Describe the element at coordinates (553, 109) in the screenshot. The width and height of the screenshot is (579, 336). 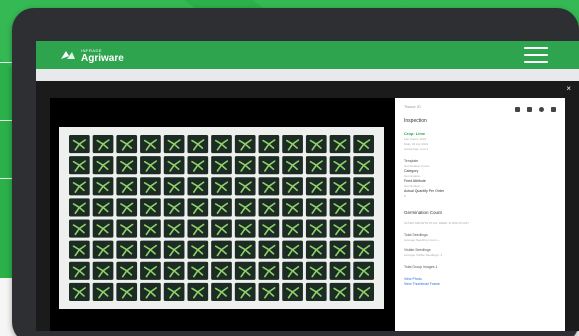
I see `delete-icon` at that location.